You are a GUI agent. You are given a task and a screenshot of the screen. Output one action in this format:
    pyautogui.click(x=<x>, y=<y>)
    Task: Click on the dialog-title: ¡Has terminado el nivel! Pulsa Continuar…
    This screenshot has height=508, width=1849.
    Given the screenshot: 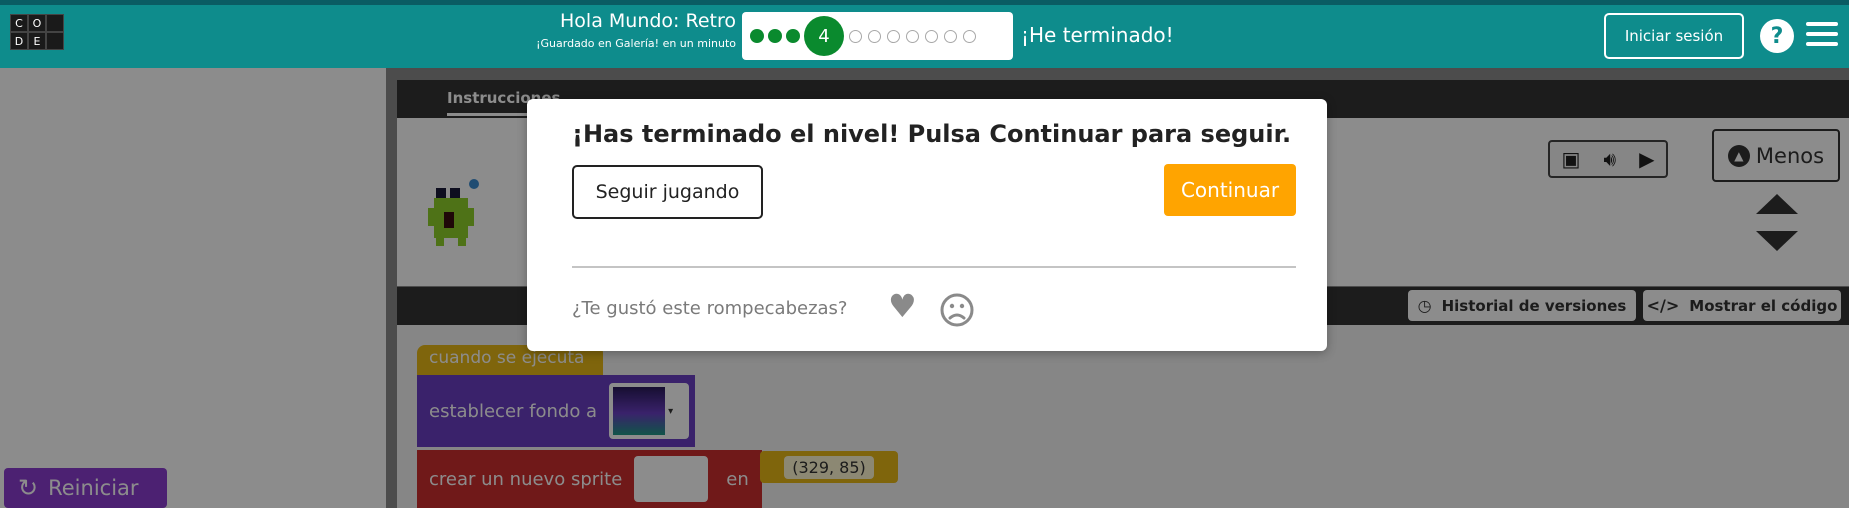 What is the action you would take?
    pyautogui.click(x=932, y=134)
    